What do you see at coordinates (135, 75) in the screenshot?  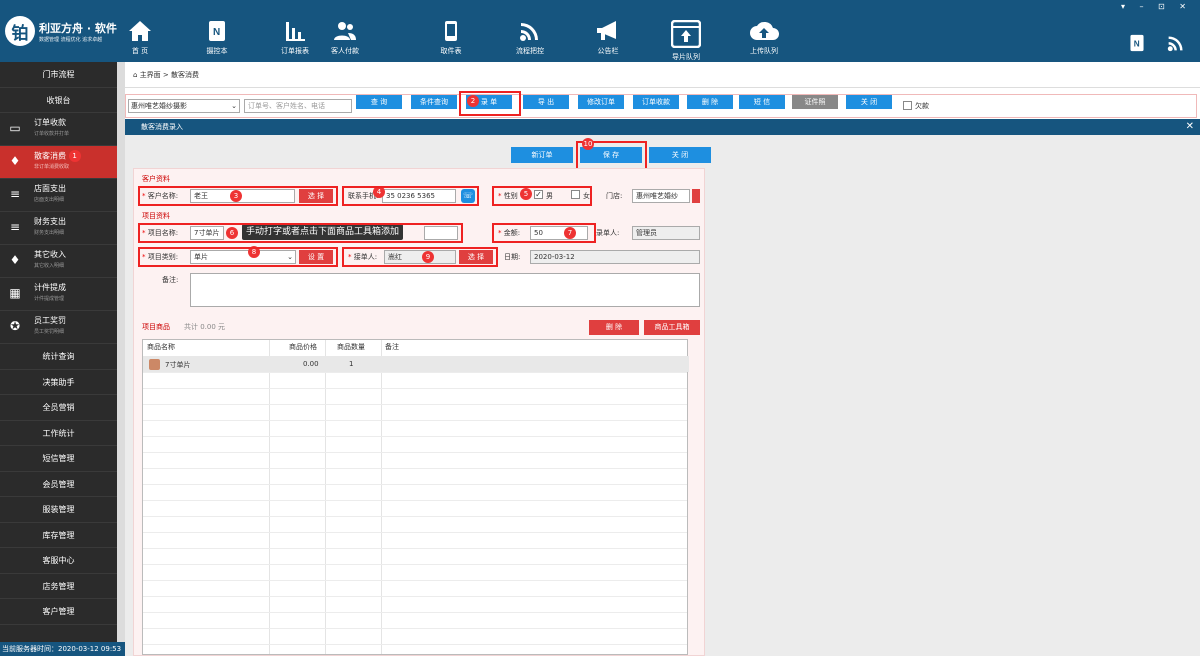 I see `home-icon: ⌂` at bounding box center [135, 75].